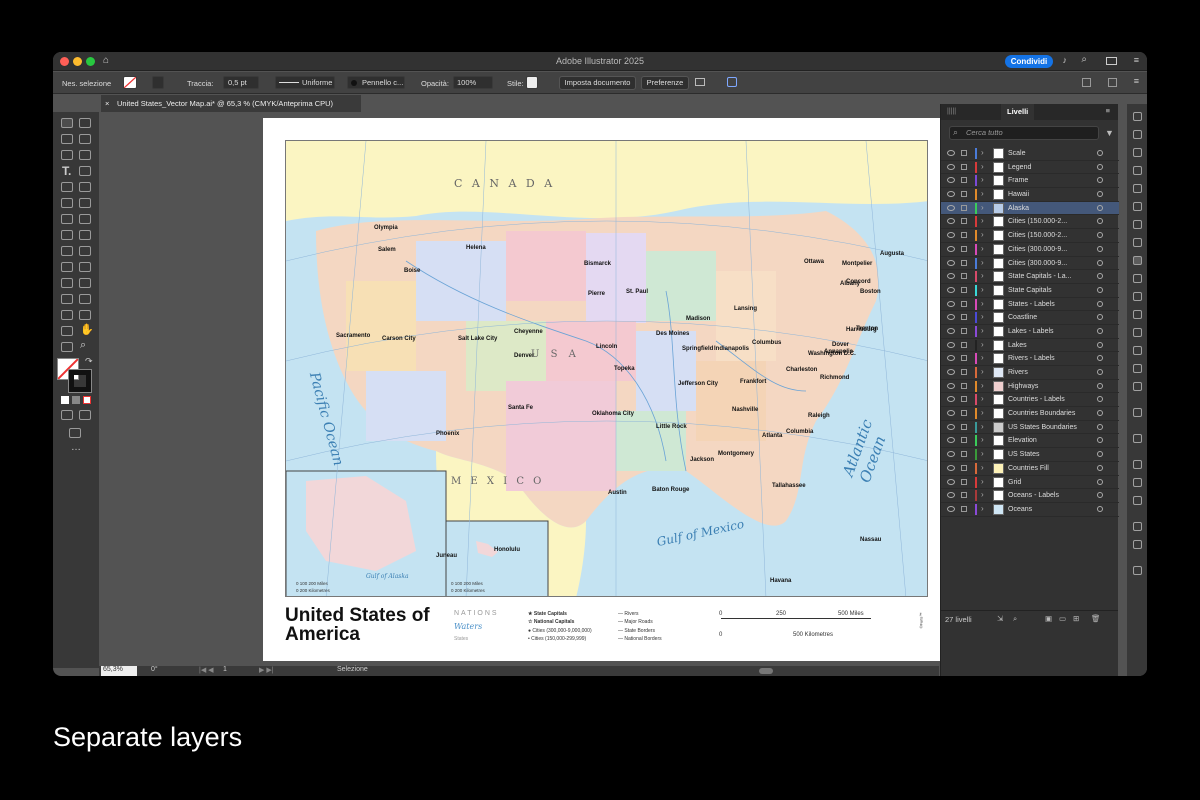 The width and height of the screenshot is (1200, 800). What do you see at coordinates (66, 171) in the screenshot?
I see `type-tool-icon: T.` at bounding box center [66, 171].